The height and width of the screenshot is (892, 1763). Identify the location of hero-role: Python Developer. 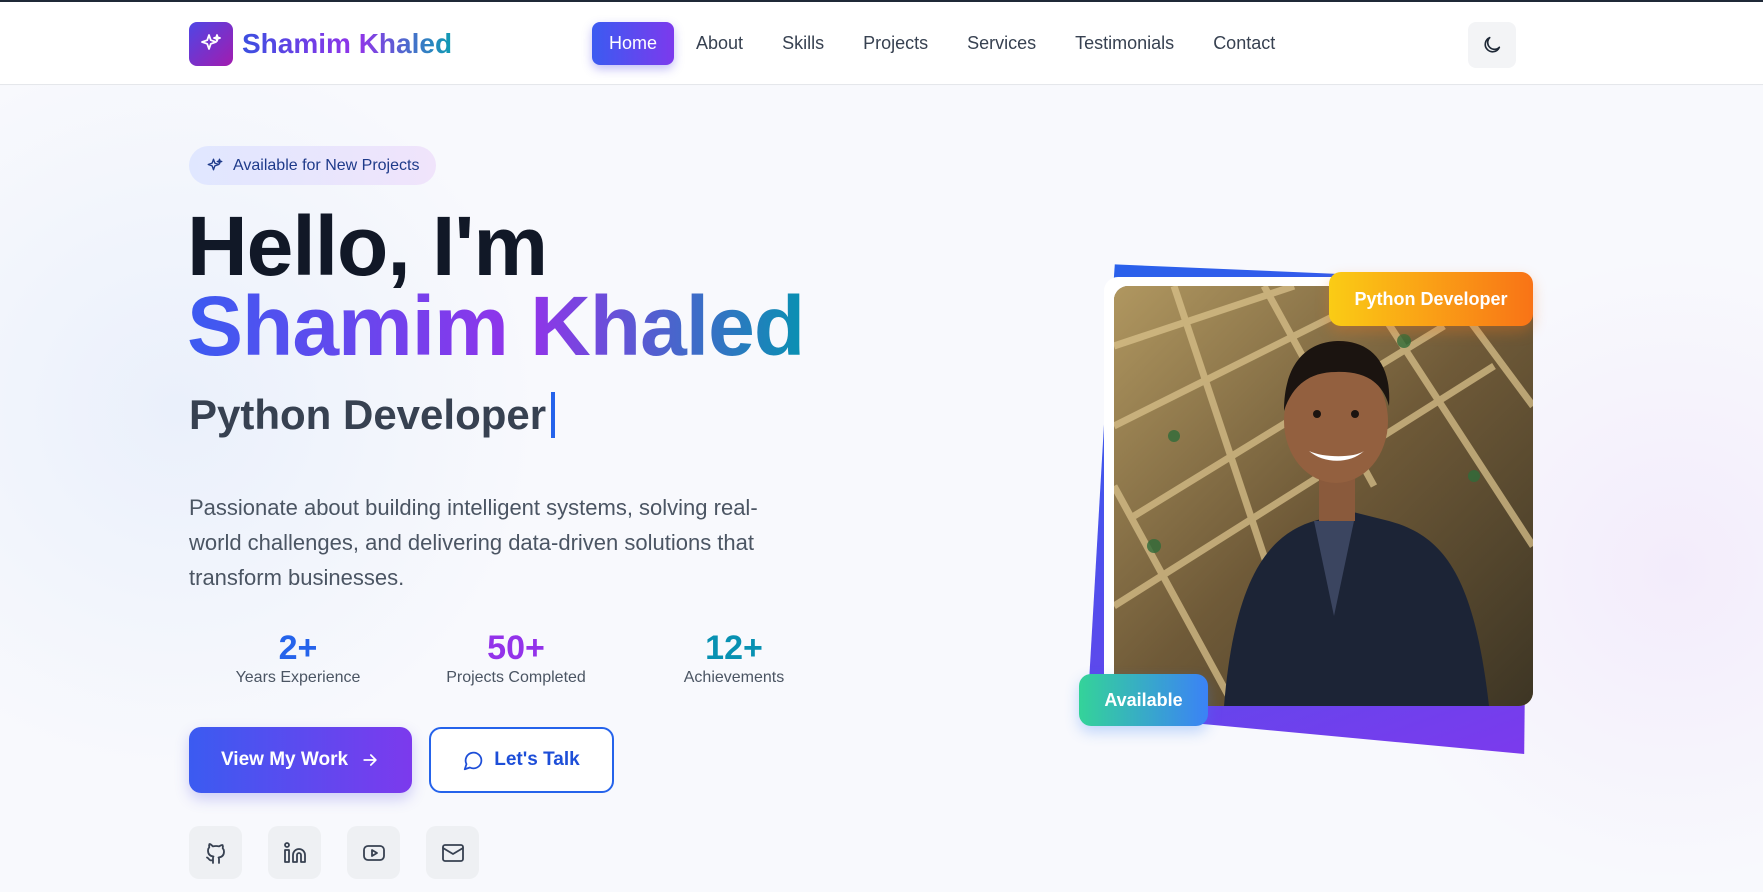
(372, 415).